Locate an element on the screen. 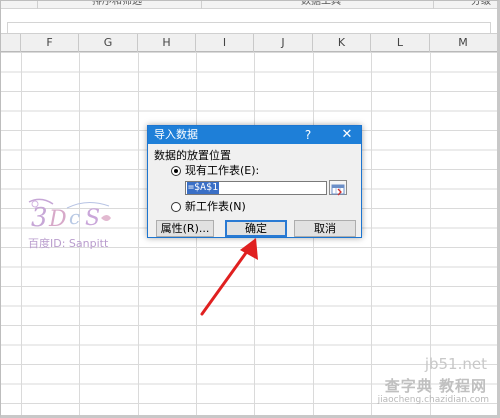 The width and height of the screenshot is (500, 418). watermark-site-name: 查字典 教程网 is located at coordinates (435, 386).